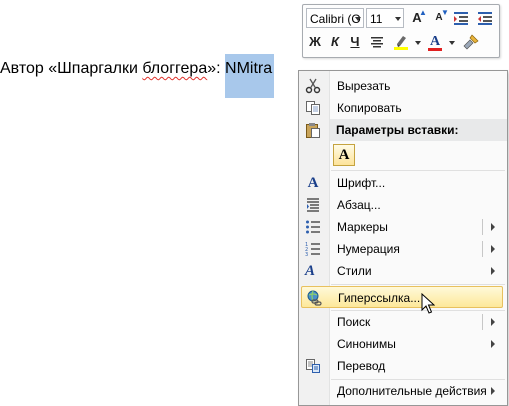 This screenshot has height=406, width=509. Describe the element at coordinates (313, 227) in the screenshot. I see `bullet-list-icon` at that location.